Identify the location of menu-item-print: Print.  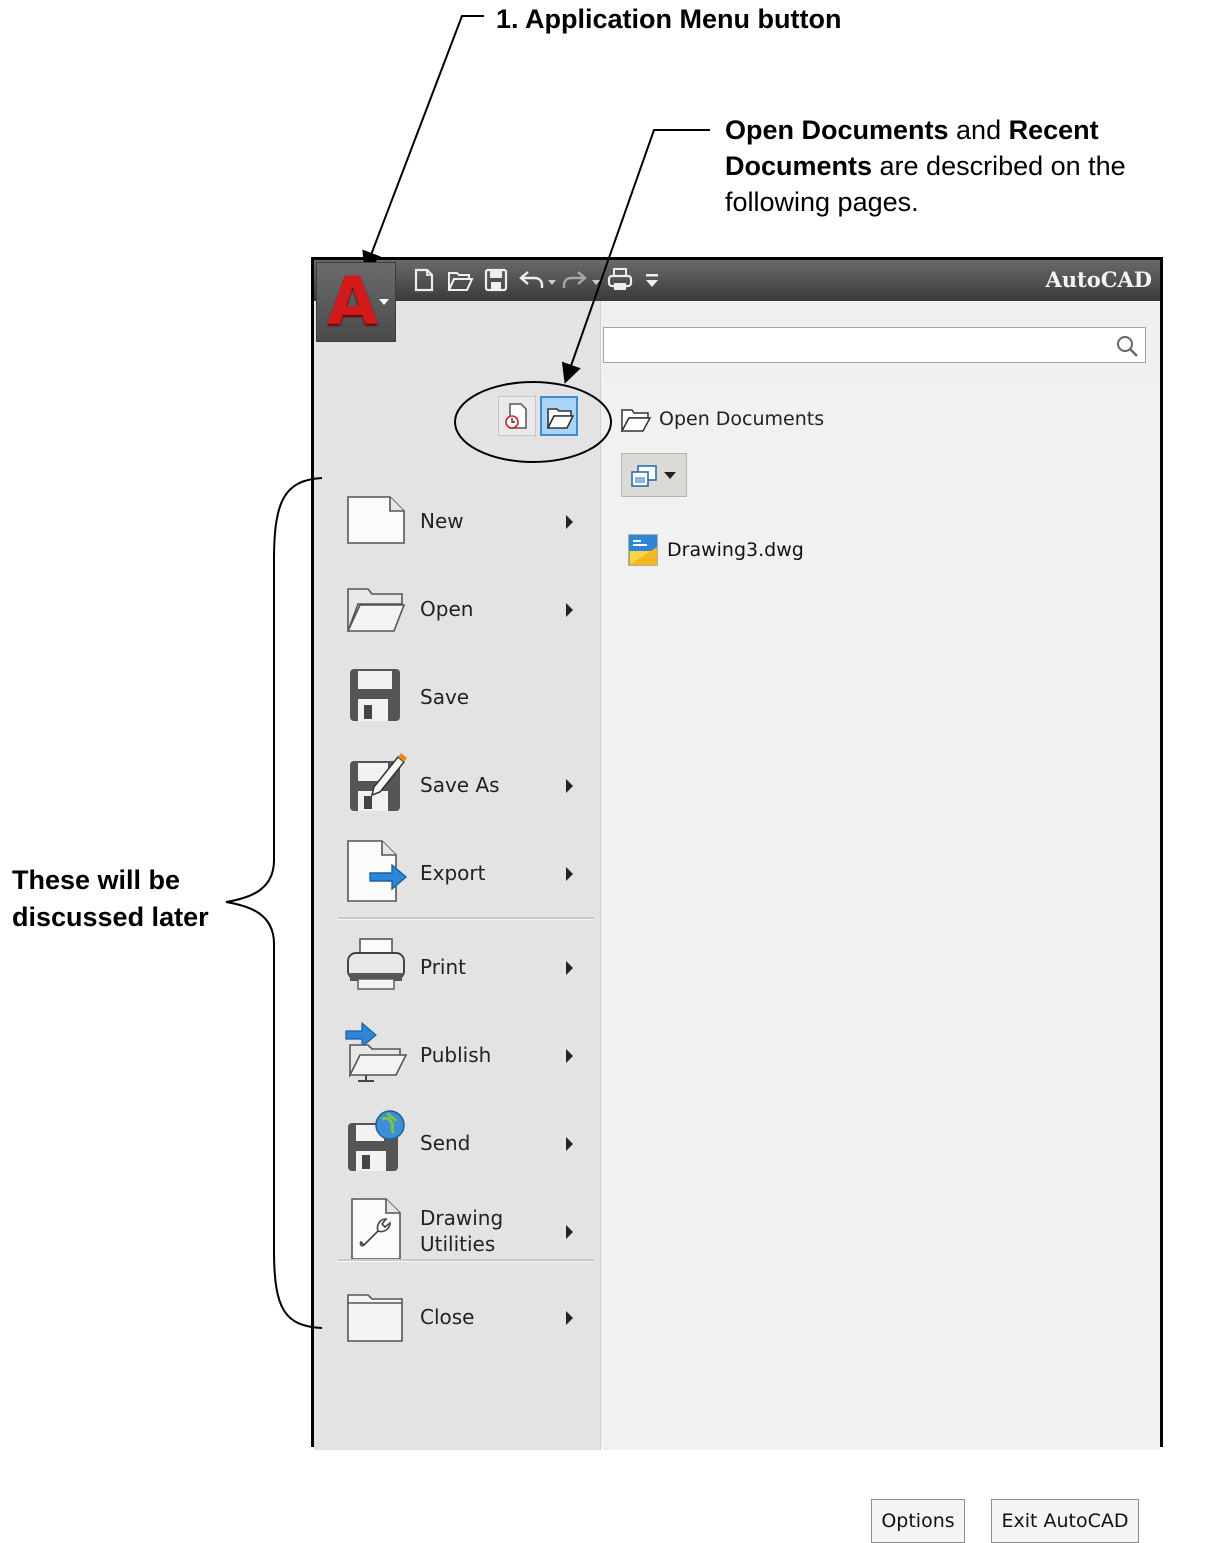
(466, 967).